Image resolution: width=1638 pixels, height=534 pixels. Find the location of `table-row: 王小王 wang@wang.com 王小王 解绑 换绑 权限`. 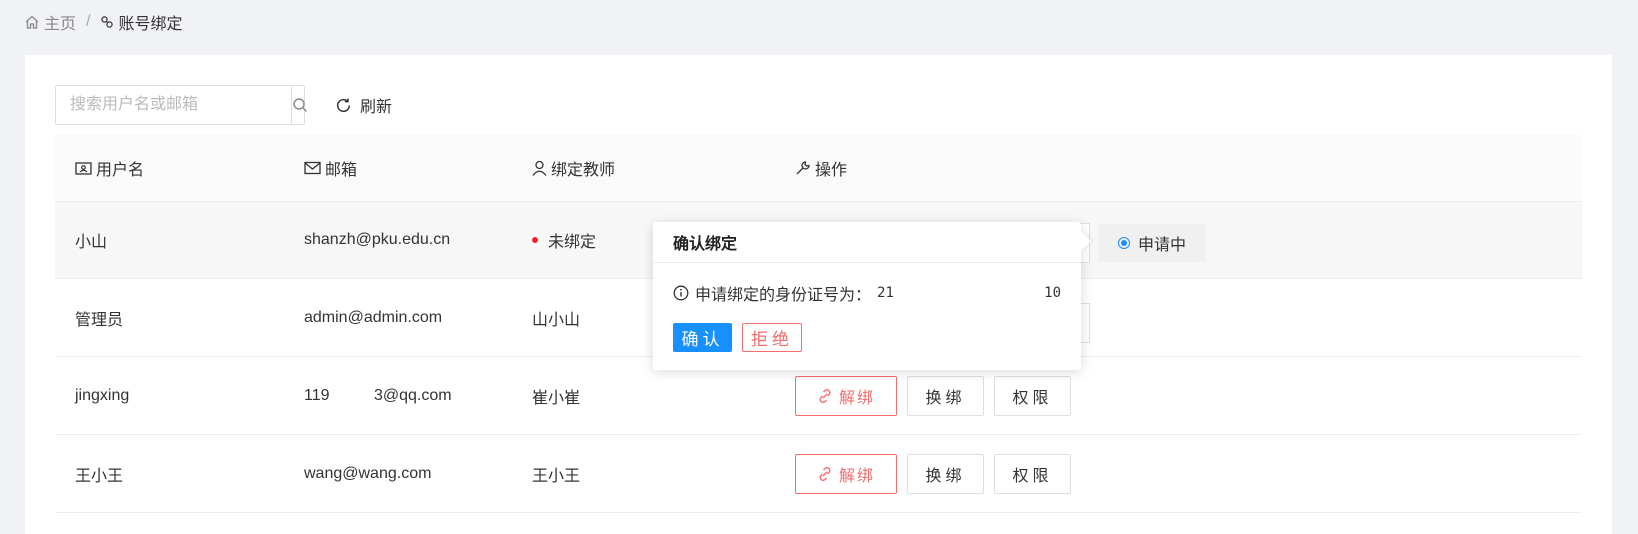

table-row: 王小王 wang@wang.com 王小王 解绑 换绑 权限 is located at coordinates (818, 474).